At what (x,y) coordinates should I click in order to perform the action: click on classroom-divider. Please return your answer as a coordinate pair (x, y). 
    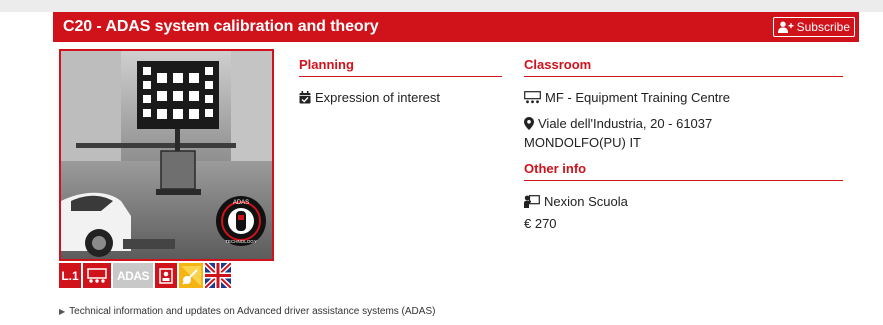
    Looking at the image, I should click on (683, 76).